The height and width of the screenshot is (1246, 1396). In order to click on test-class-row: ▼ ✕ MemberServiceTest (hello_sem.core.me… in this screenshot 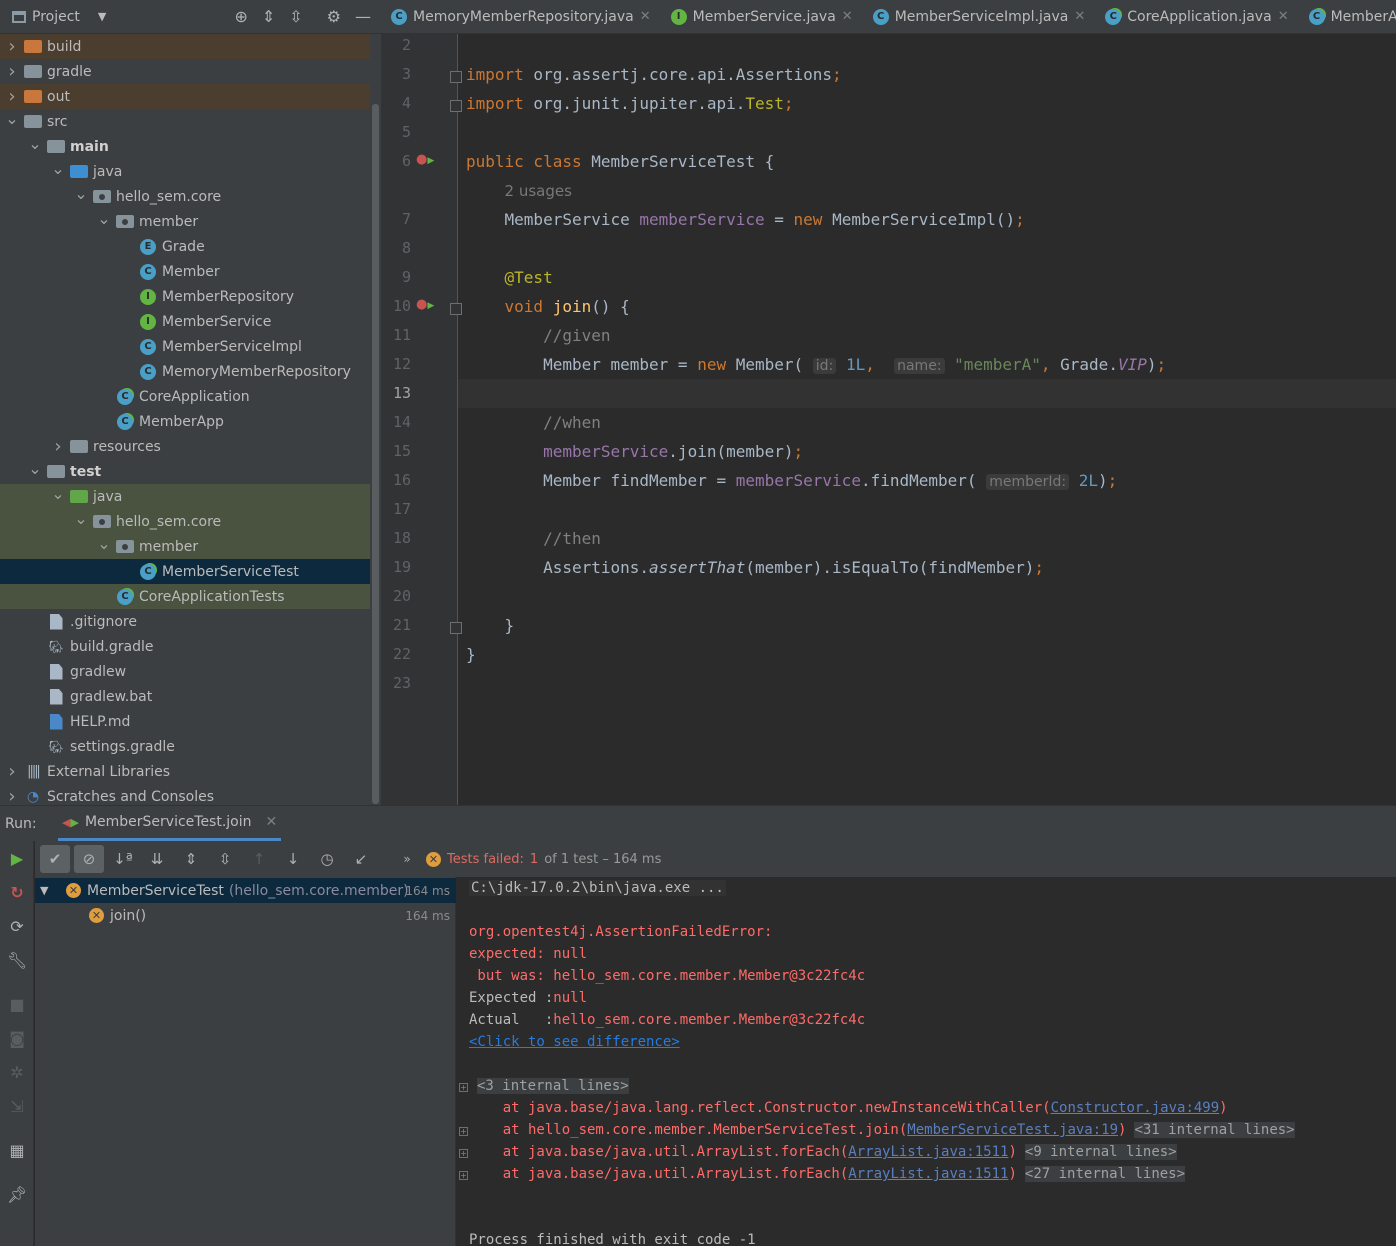, I will do `click(245, 890)`.